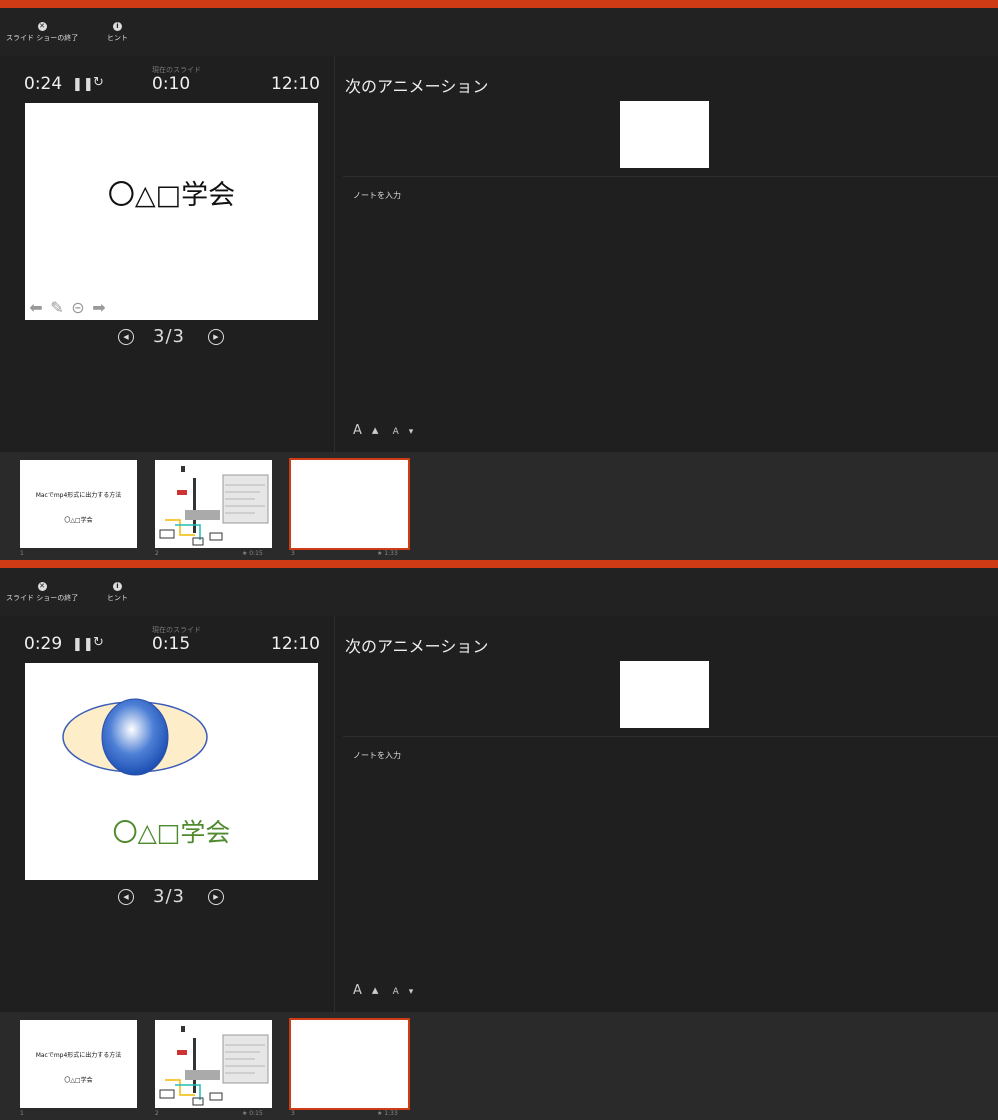  I want to click on current-slide: 〇△□学会, so click(171, 771).